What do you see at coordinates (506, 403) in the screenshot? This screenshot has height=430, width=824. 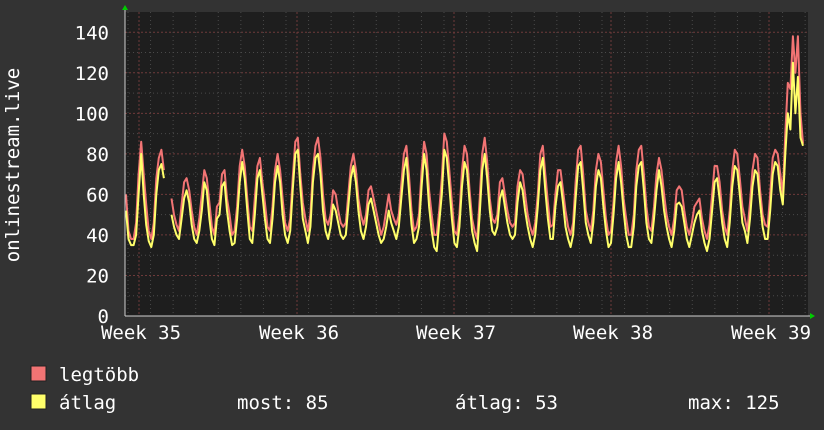 I see `legend-avg-value: átlag: 53` at bounding box center [506, 403].